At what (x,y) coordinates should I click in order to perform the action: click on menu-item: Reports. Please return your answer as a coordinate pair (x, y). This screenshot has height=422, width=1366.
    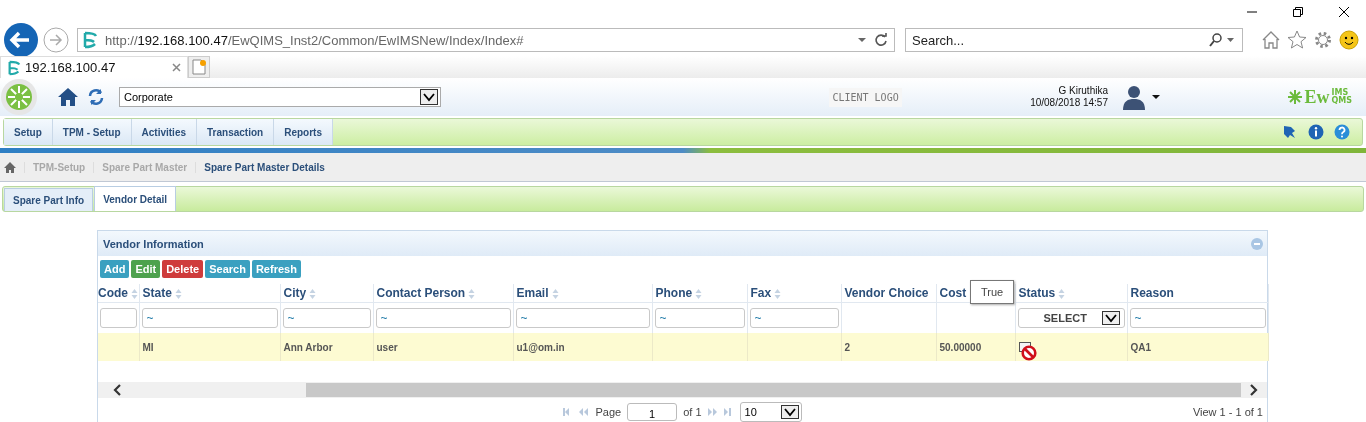
    Looking at the image, I should click on (303, 132).